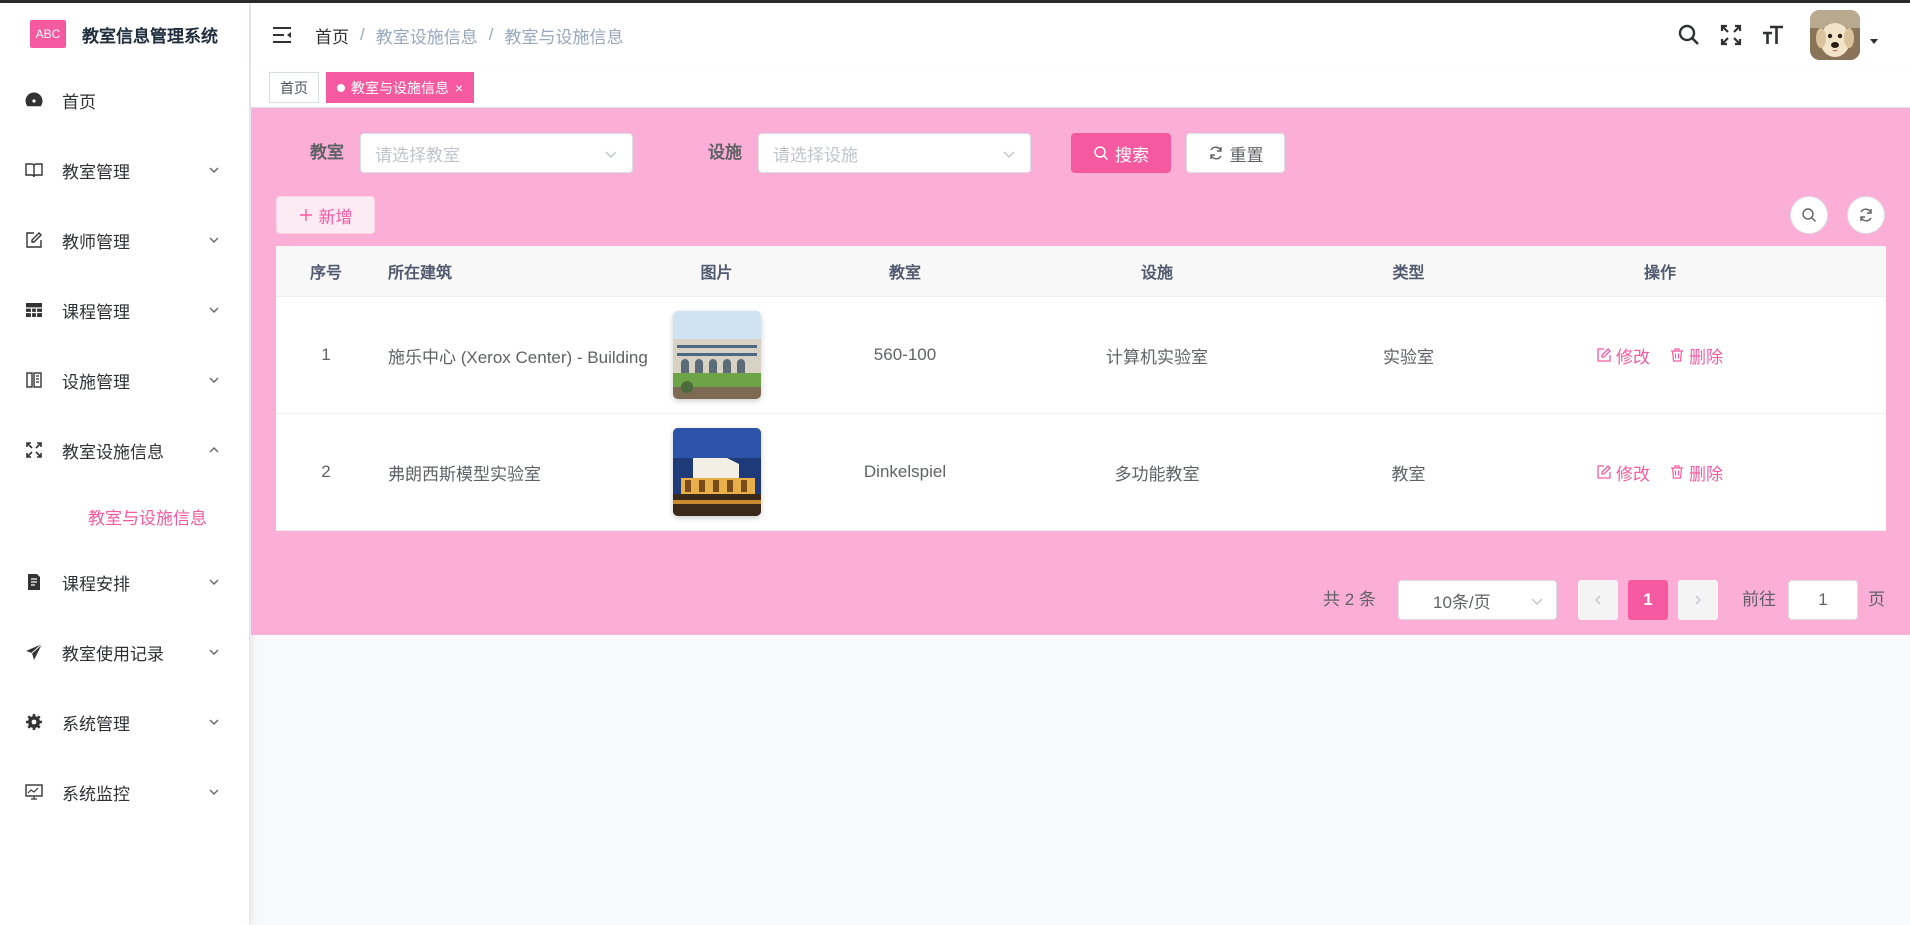 The width and height of the screenshot is (1910, 925). What do you see at coordinates (1698, 600) in the screenshot?
I see `next-page-button` at bounding box center [1698, 600].